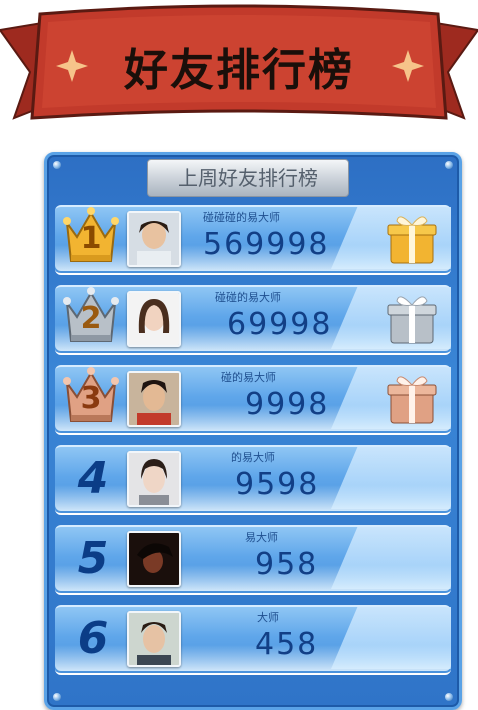  Describe the element at coordinates (412, 398) in the screenshot. I see `bronze-gift-icon` at that location.